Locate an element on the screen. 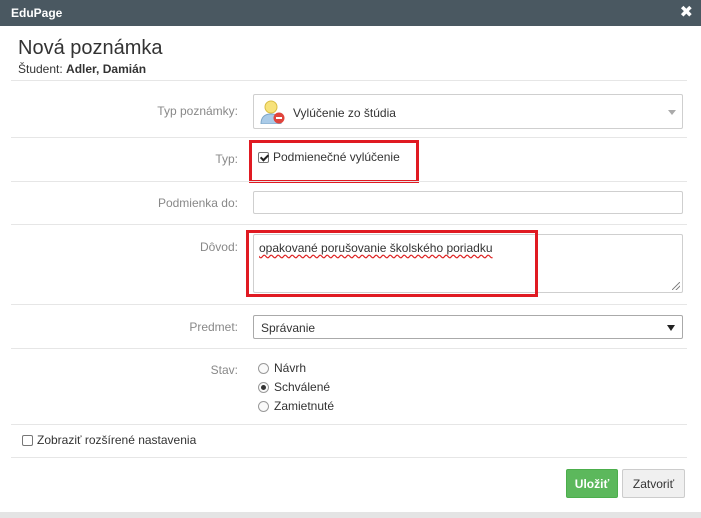 Image resolution: width=701 pixels, height=518 pixels. subject-label: Predmet: is located at coordinates (213, 327).